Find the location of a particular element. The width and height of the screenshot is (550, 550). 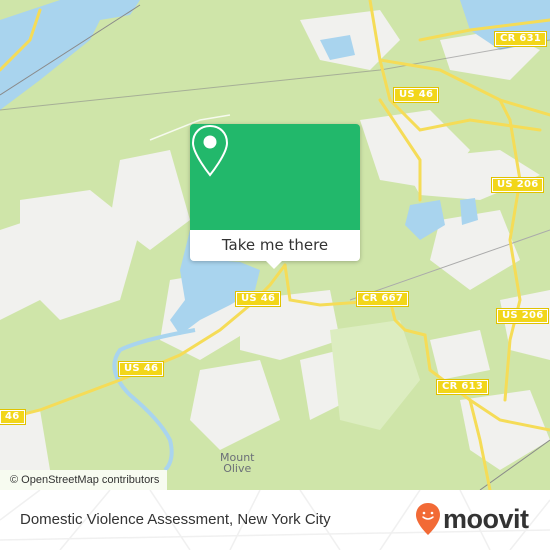

moovit-logo: moovit is located at coordinates (472, 520).